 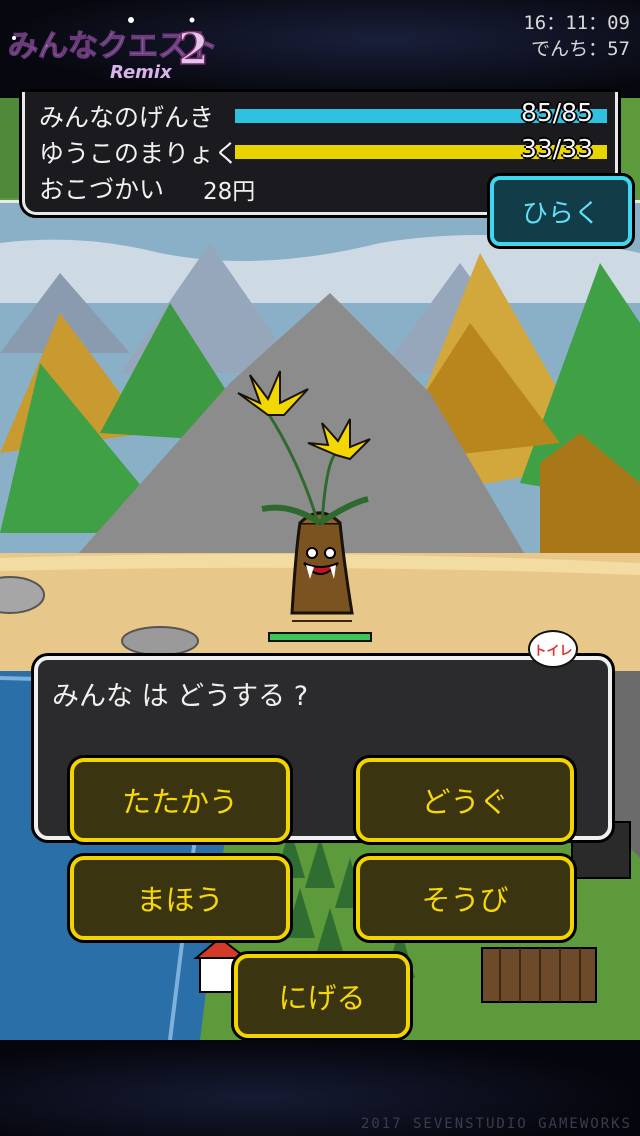 I want to click on bottom-bar: 2017 SEVENSTUDIO GAMEWORKS, so click(x=320, y=1088).